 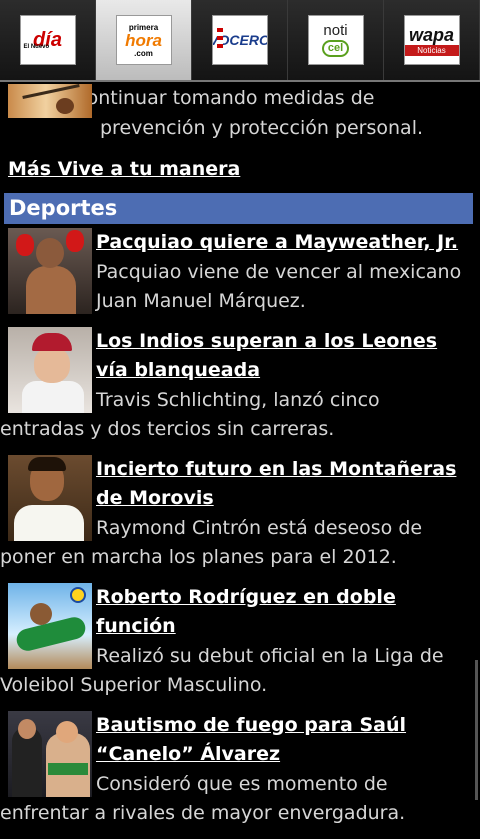 I want to click on tab-wapa-noticias: wapa Noticias, so click(x=432, y=40).